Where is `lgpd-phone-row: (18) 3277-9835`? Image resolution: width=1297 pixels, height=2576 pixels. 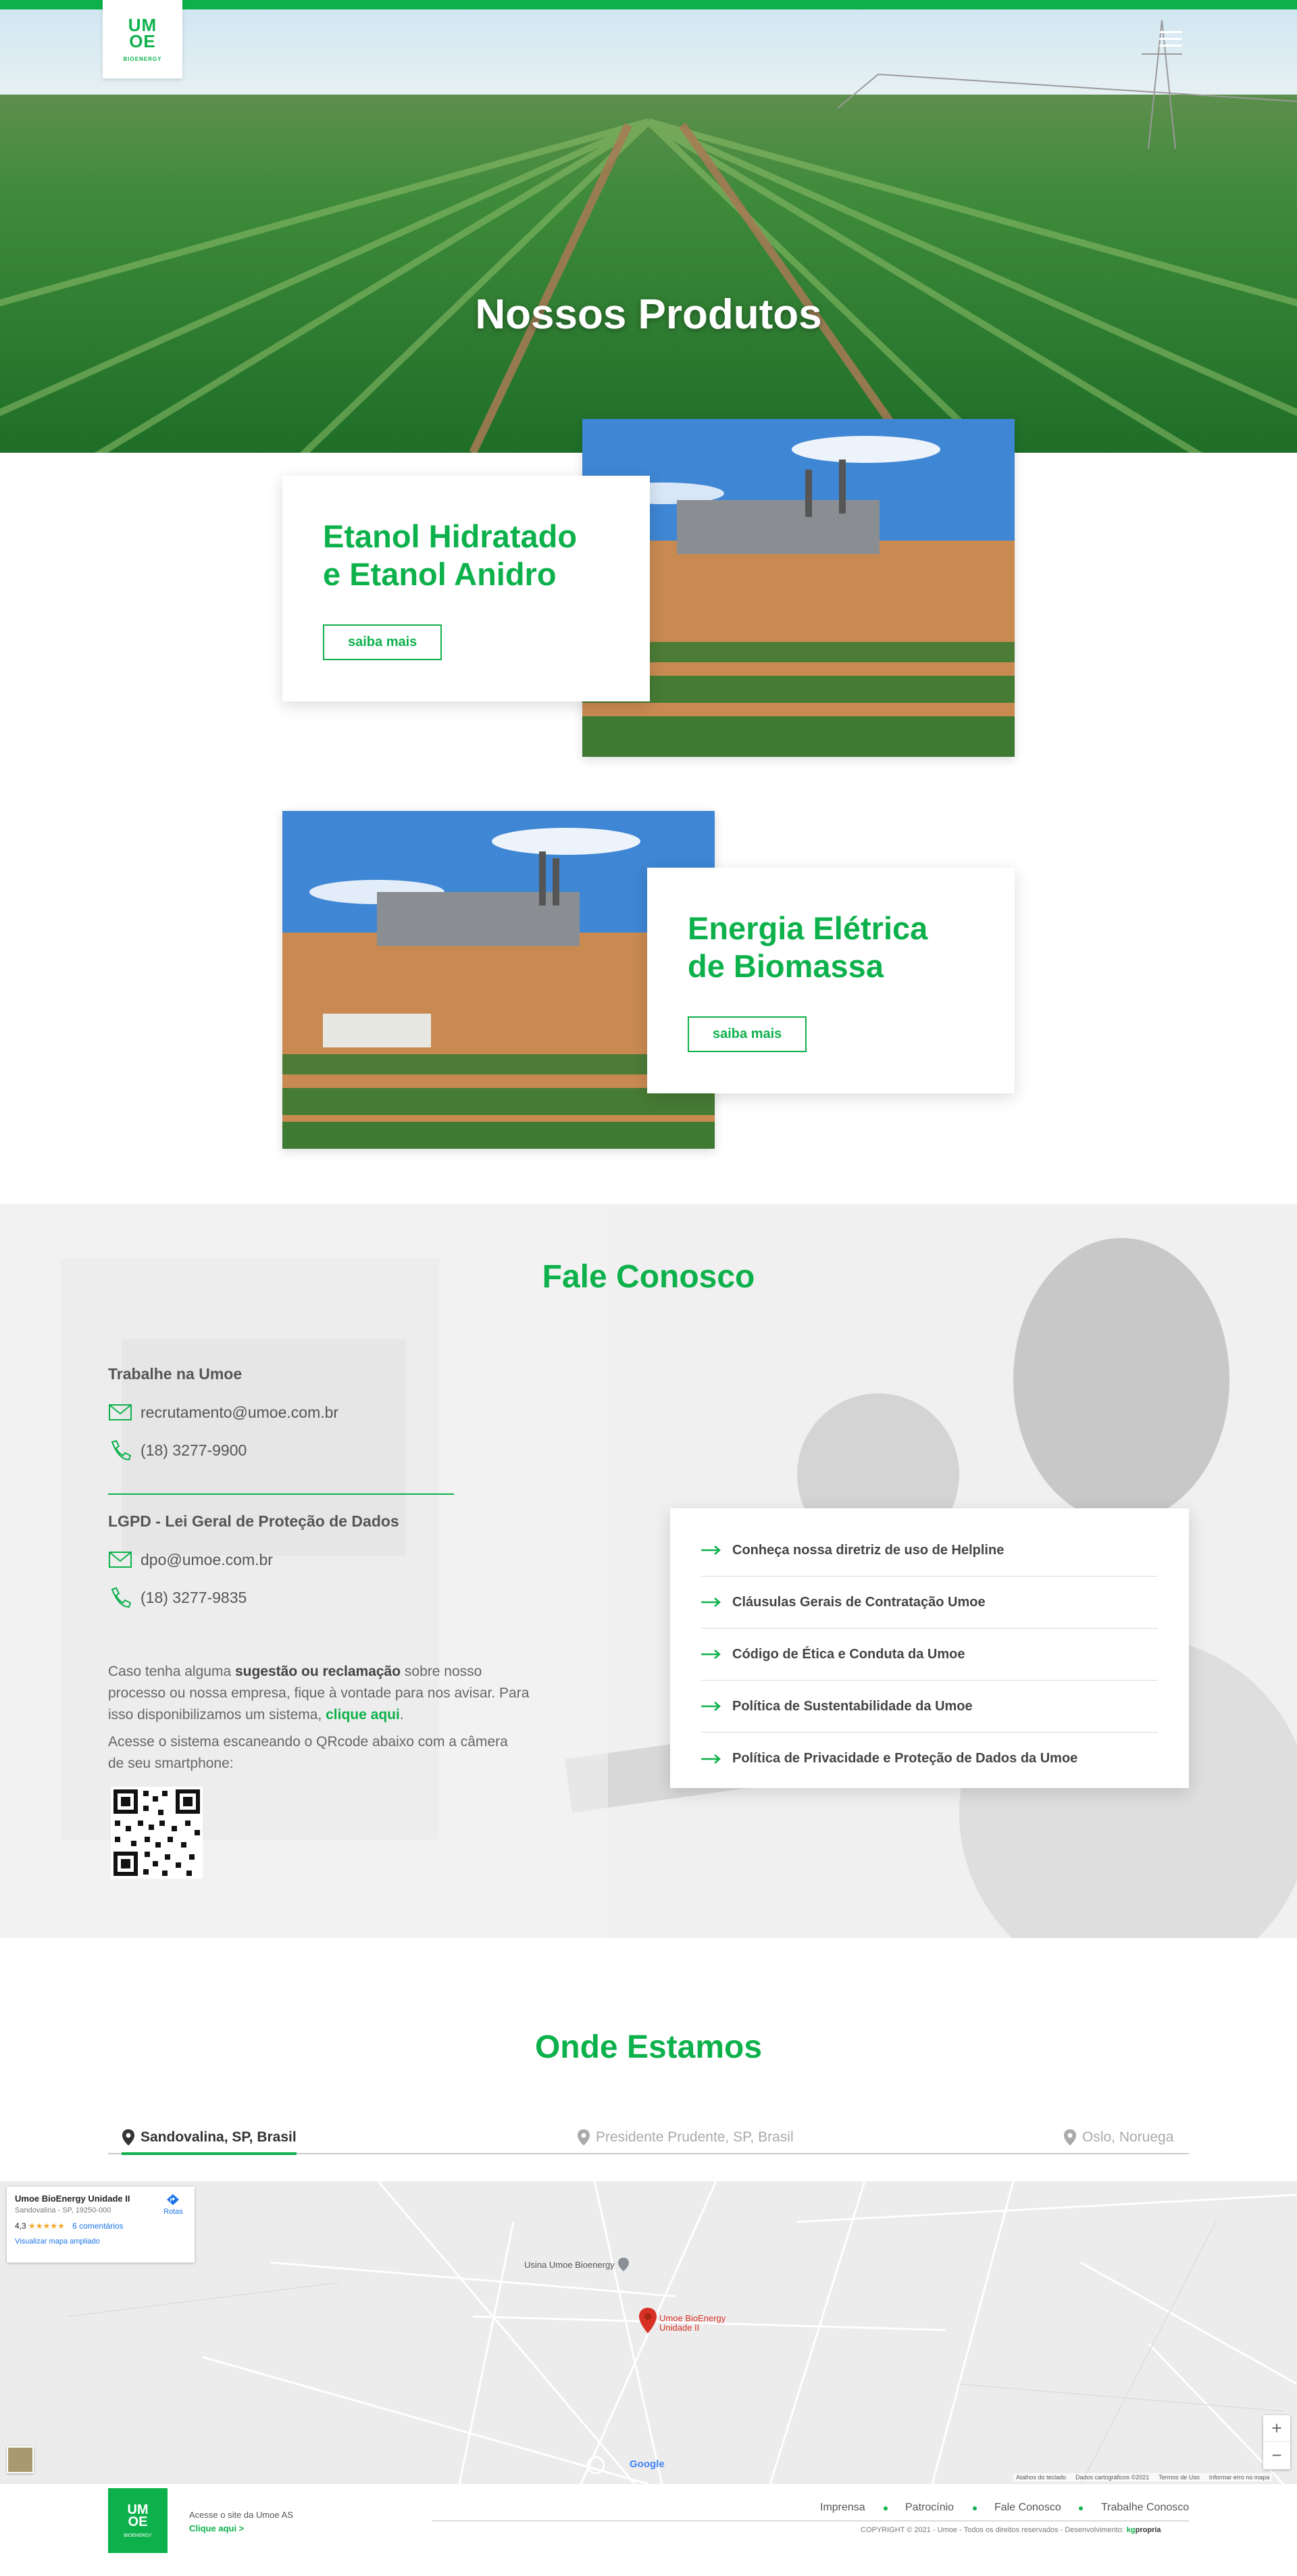 lgpd-phone-row: (18) 3277-9835 is located at coordinates (177, 1598).